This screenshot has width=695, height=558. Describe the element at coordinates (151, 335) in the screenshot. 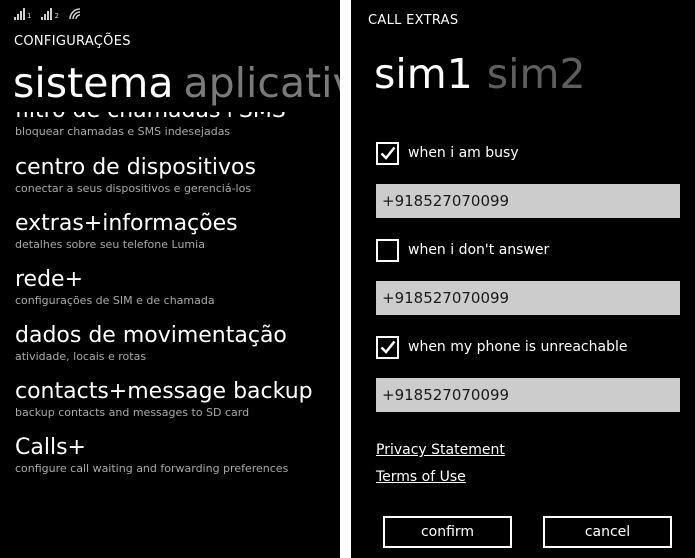

I see `settings-item-title: dados de movimentação` at that location.